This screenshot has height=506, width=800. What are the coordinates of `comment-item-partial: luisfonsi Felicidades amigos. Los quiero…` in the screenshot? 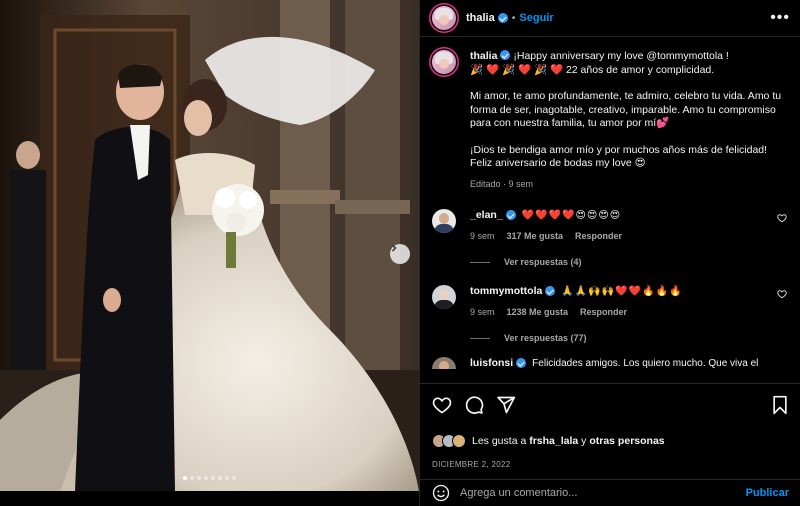 It's located at (610, 363).